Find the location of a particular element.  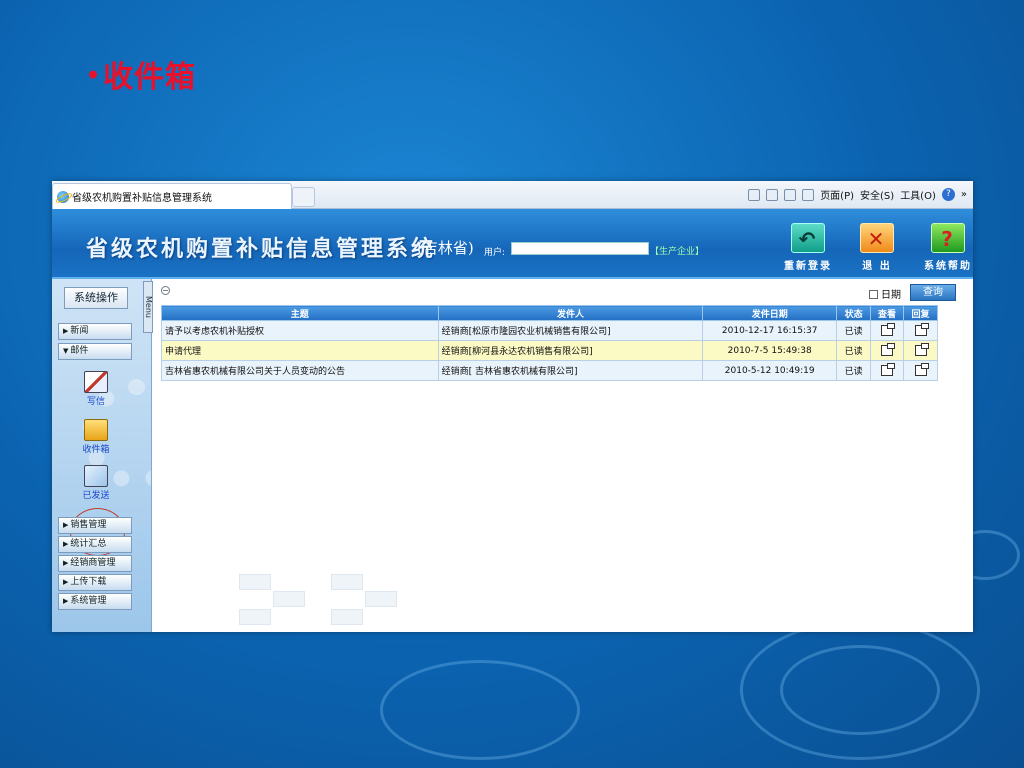

sidebar-item-statistics: ▶ 统计汇总 is located at coordinates (95, 544).